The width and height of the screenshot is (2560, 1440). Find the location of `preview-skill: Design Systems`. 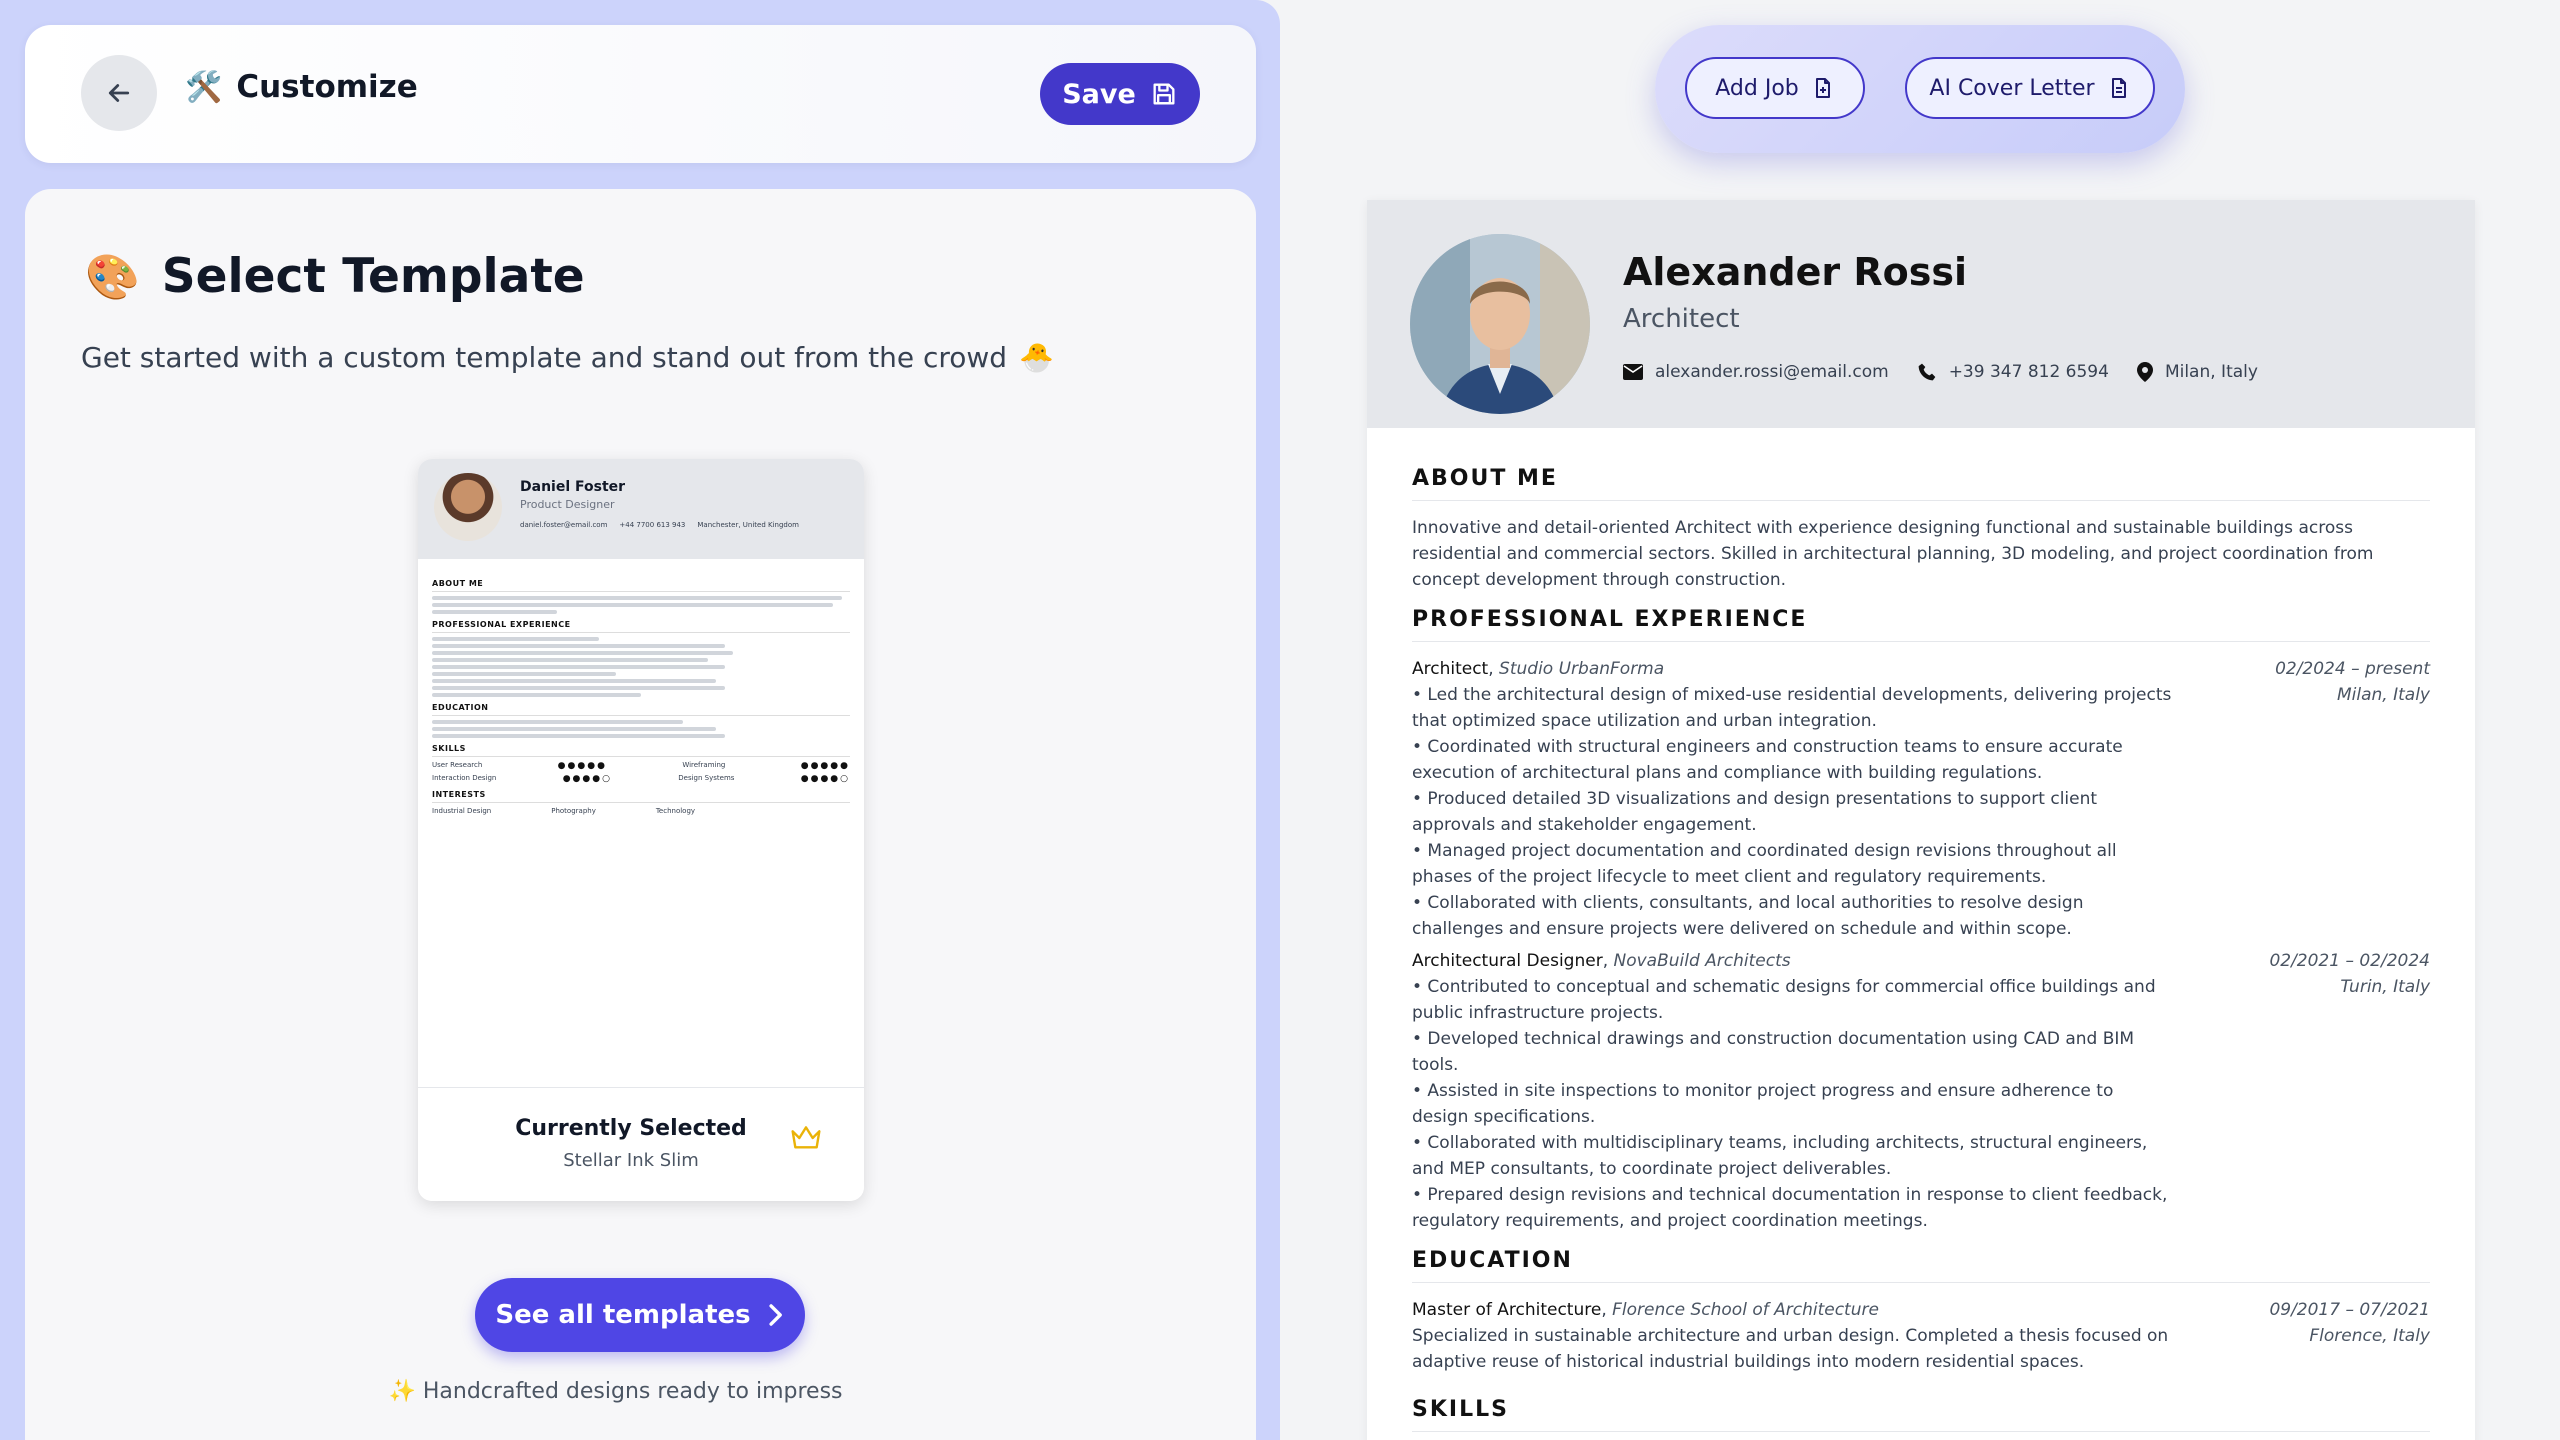

preview-skill: Design Systems is located at coordinates (706, 778).